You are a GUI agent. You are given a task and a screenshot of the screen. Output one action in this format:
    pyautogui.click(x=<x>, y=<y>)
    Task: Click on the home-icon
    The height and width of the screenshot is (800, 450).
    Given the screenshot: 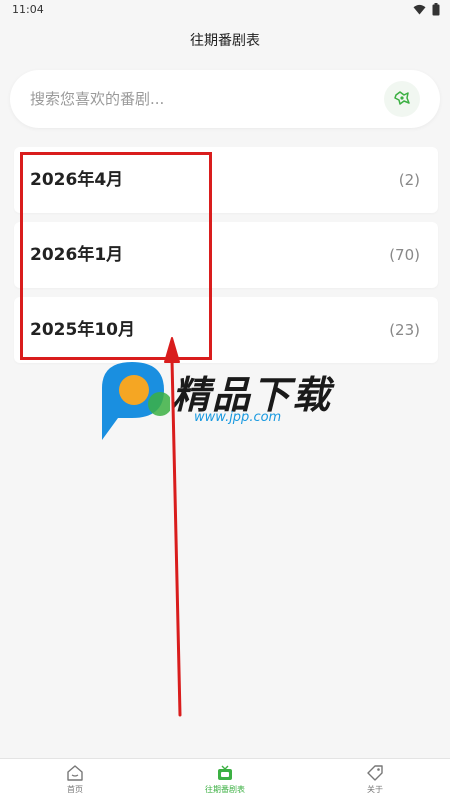 What is the action you would take?
    pyautogui.click(x=75, y=773)
    